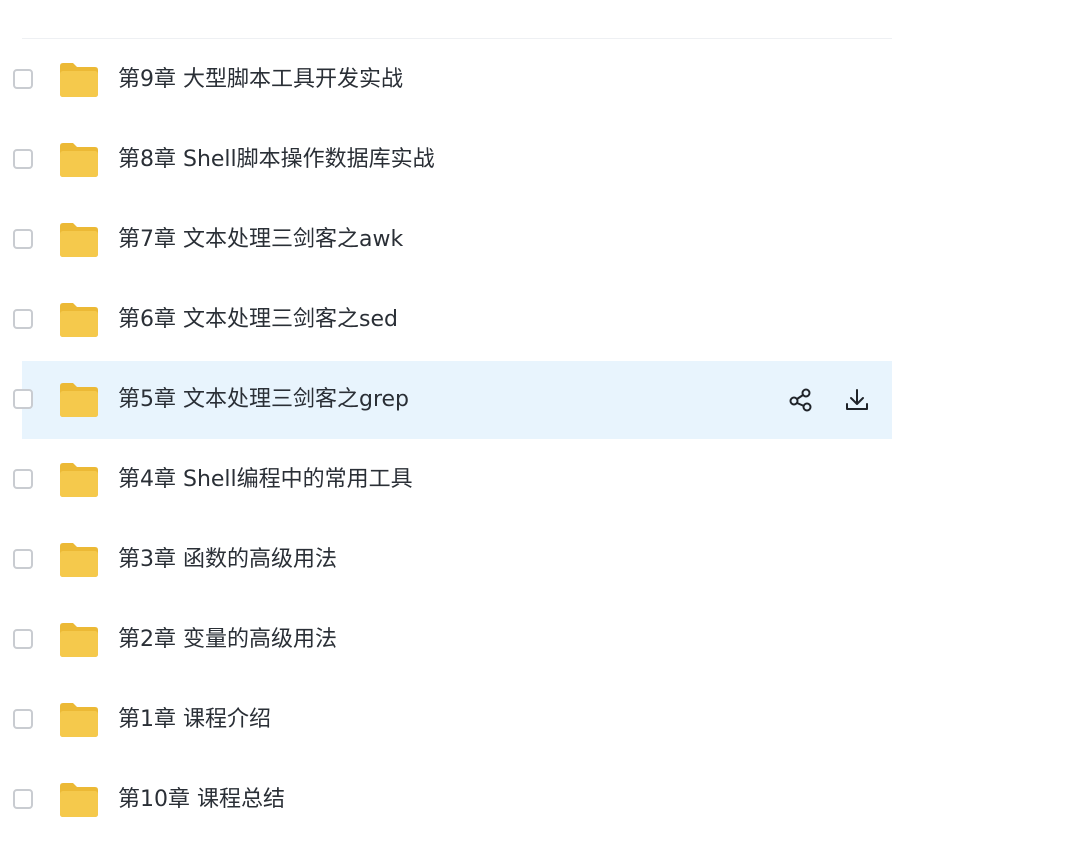 The height and width of the screenshot is (856, 1078). What do you see at coordinates (265, 480) in the screenshot?
I see `file-name: 第4章 Shell编程中的常用工具` at bounding box center [265, 480].